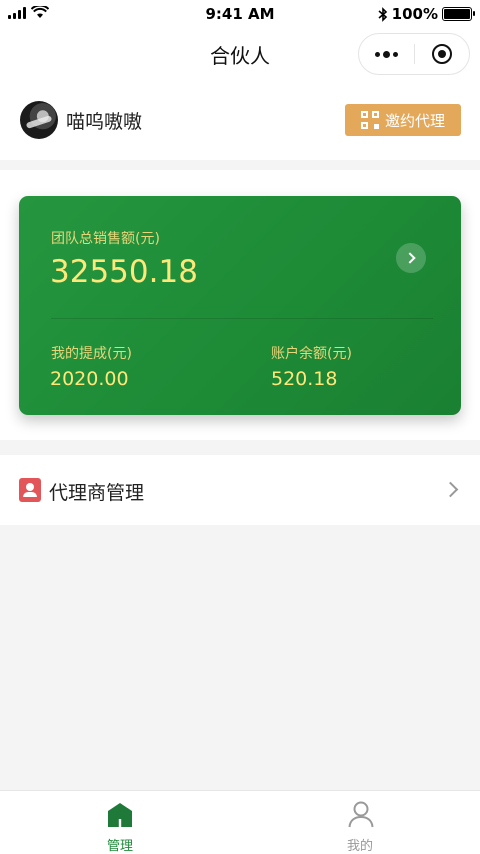 This screenshot has width=480, height=854. What do you see at coordinates (414, 120) in the screenshot?
I see `invite-label: 邀约代理` at bounding box center [414, 120].